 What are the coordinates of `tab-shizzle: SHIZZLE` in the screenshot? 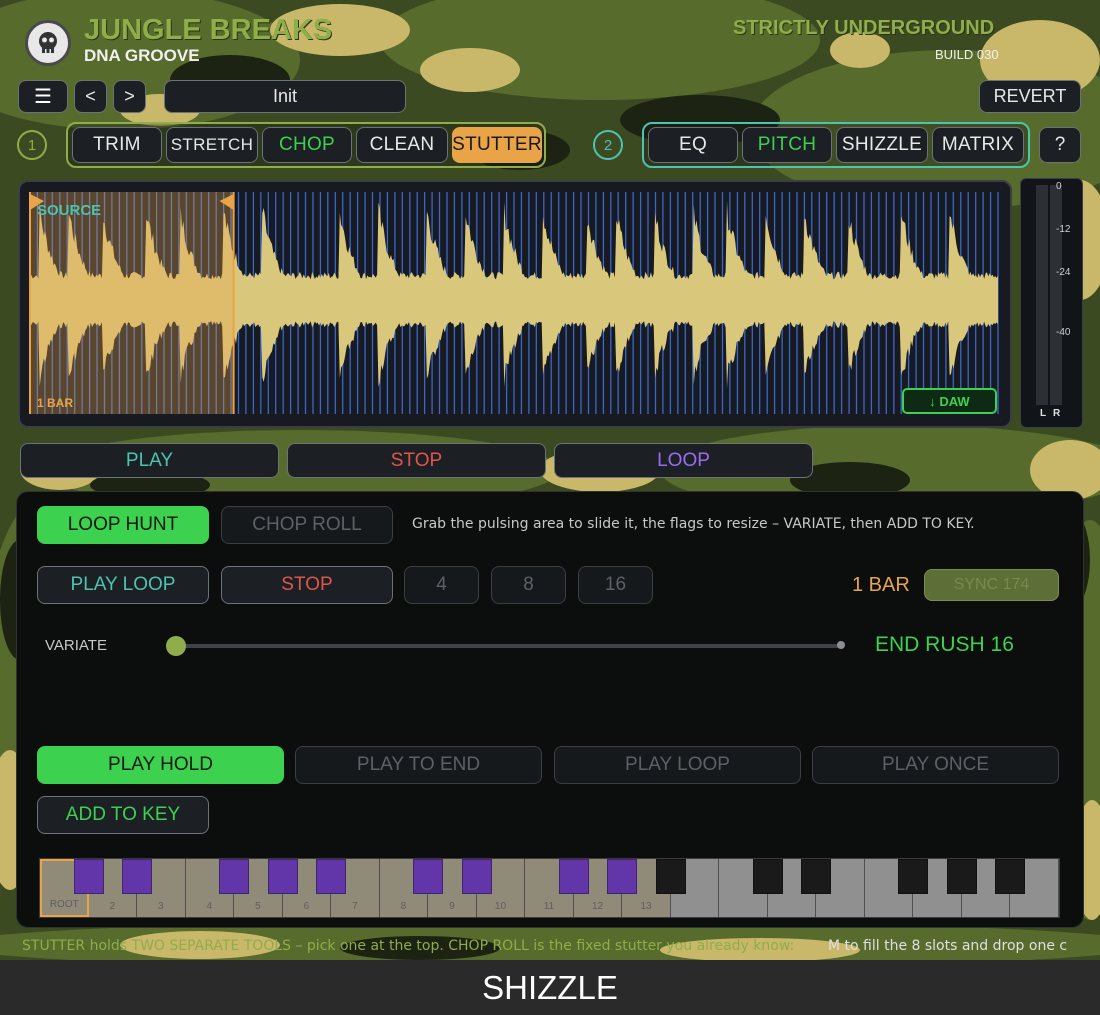 It's located at (882, 145).